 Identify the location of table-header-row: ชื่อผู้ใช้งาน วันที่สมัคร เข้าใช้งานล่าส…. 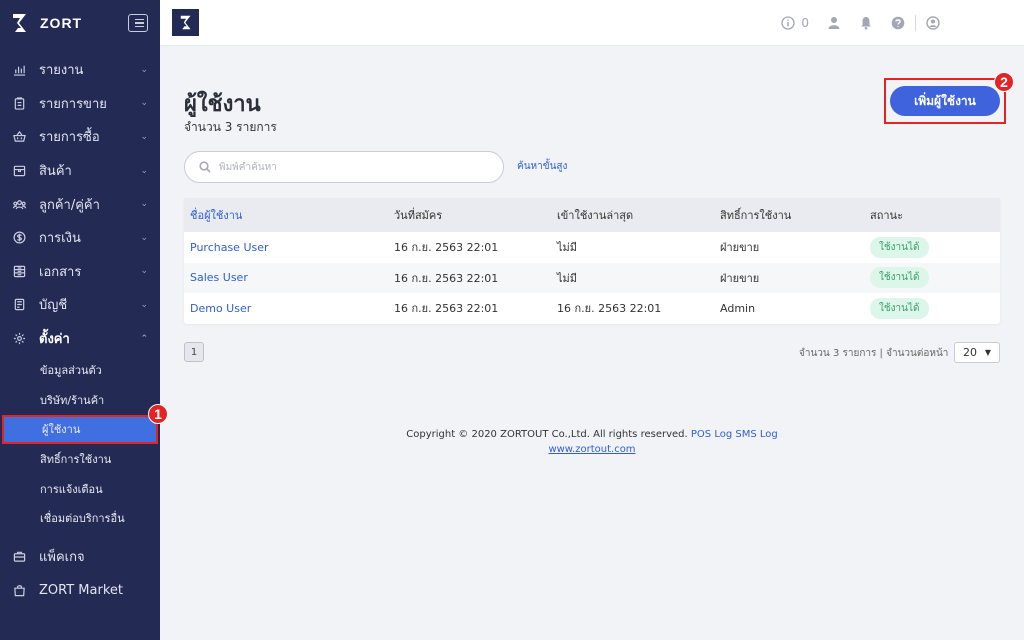
(592, 215).